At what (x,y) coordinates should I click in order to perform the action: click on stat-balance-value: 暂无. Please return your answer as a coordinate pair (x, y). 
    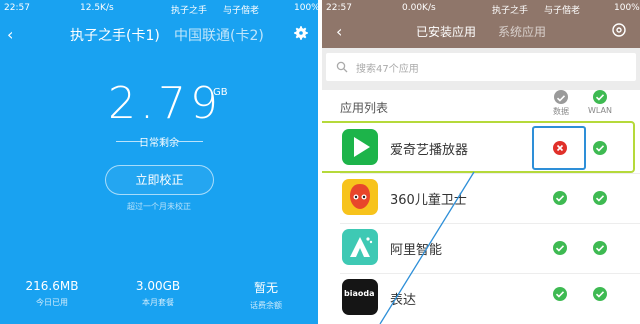
    Looking at the image, I should click on (265, 288).